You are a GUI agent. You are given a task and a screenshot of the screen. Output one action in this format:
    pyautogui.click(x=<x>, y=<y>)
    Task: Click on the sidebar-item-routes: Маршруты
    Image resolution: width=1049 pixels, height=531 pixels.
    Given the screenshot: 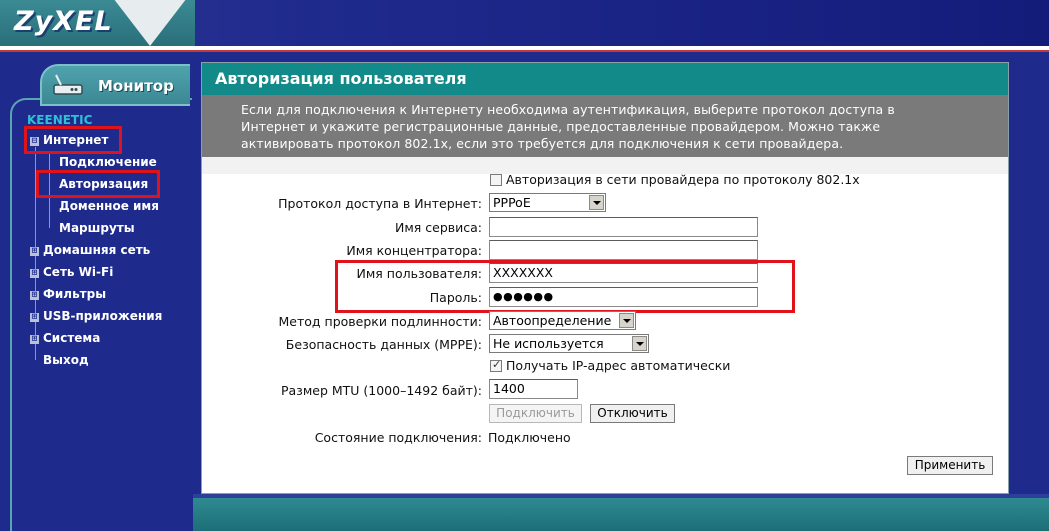 What is the action you would take?
    pyautogui.click(x=97, y=228)
    